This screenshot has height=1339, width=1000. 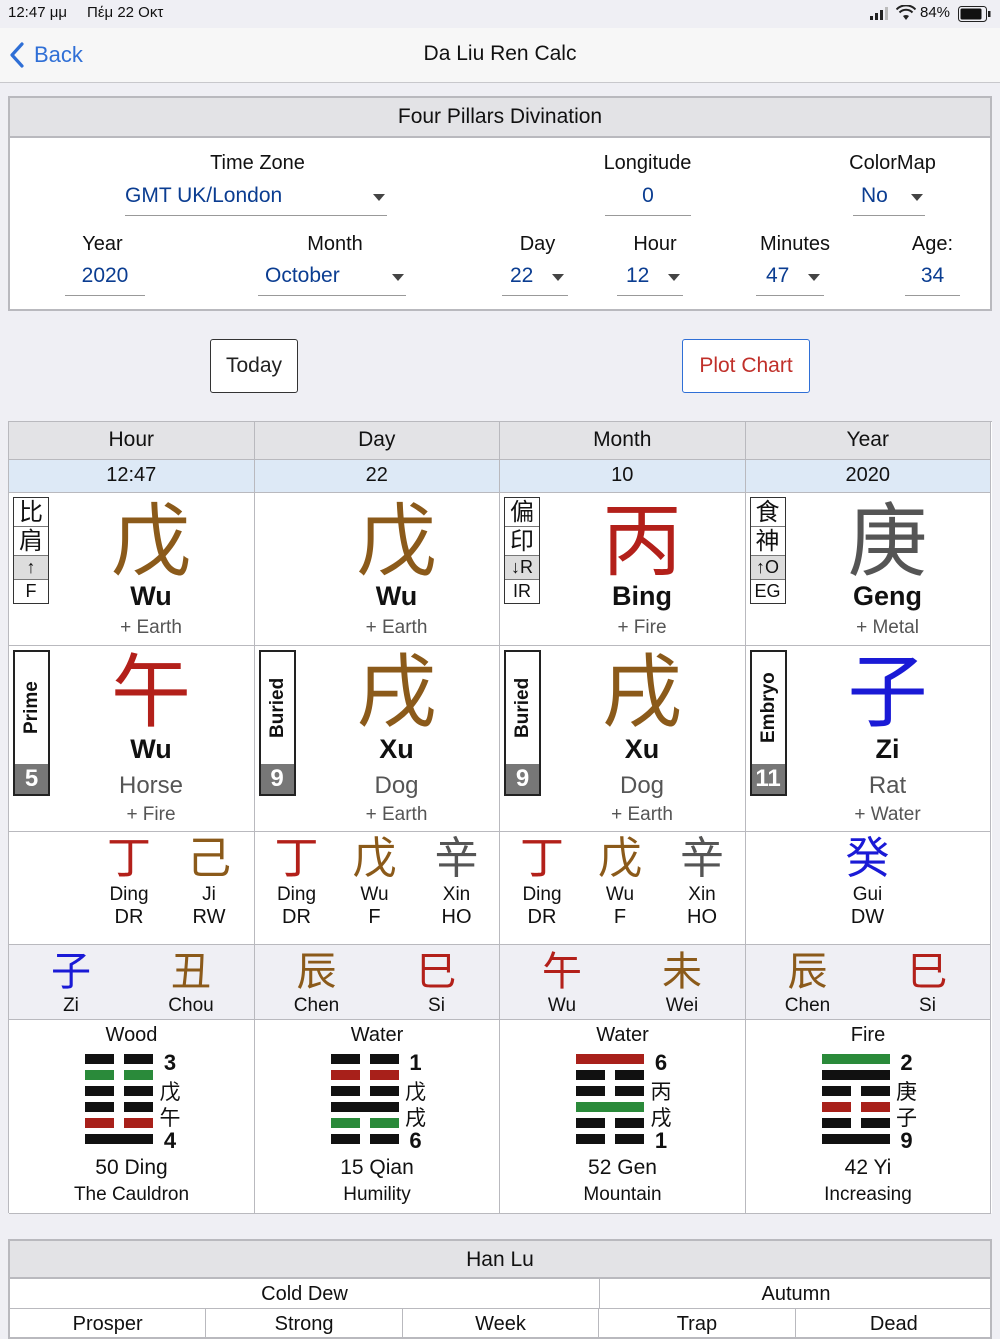 What do you see at coordinates (887, 749) in the screenshot?
I see `branch-pinyin: Zi` at bounding box center [887, 749].